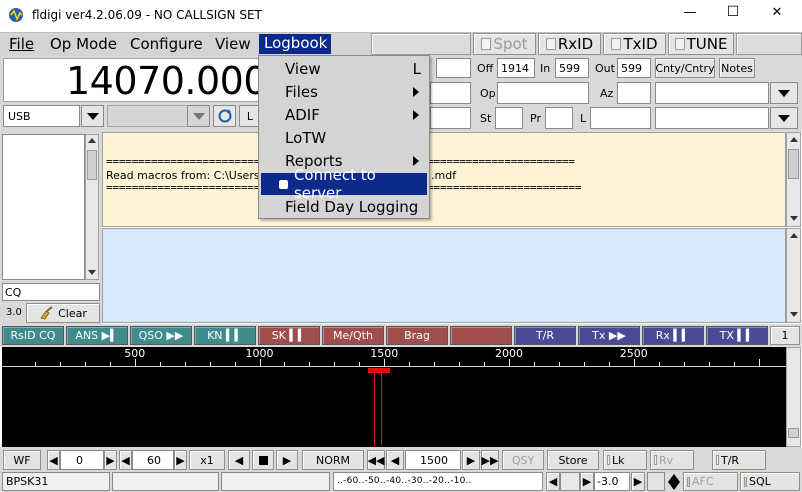 This screenshot has width=802, height=492. I want to click on macro-rx: Rx ▍▍, so click(673, 335).